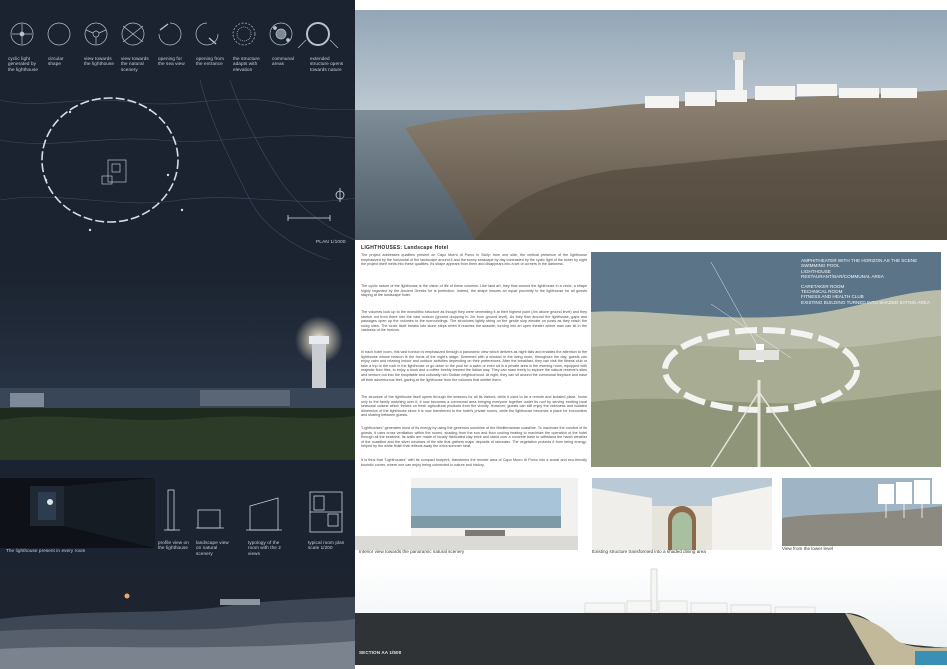  Describe the element at coordinates (59, 34) in the screenshot. I see `circular-shape-icon` at that location.